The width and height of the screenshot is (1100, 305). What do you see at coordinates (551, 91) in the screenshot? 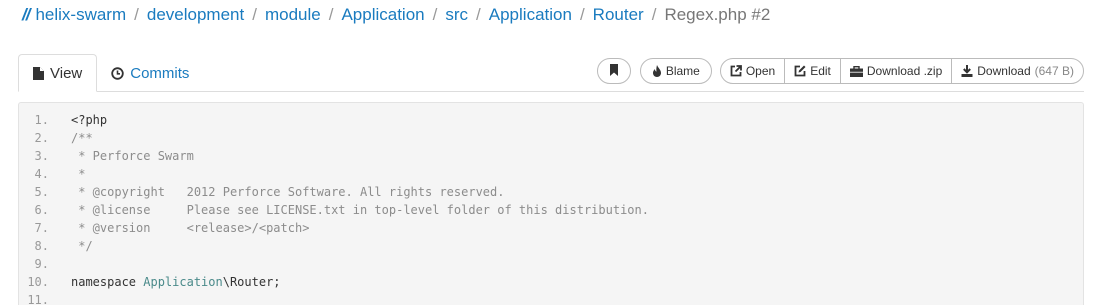
I see `tabs-underline` at bounding box center [551, 91].